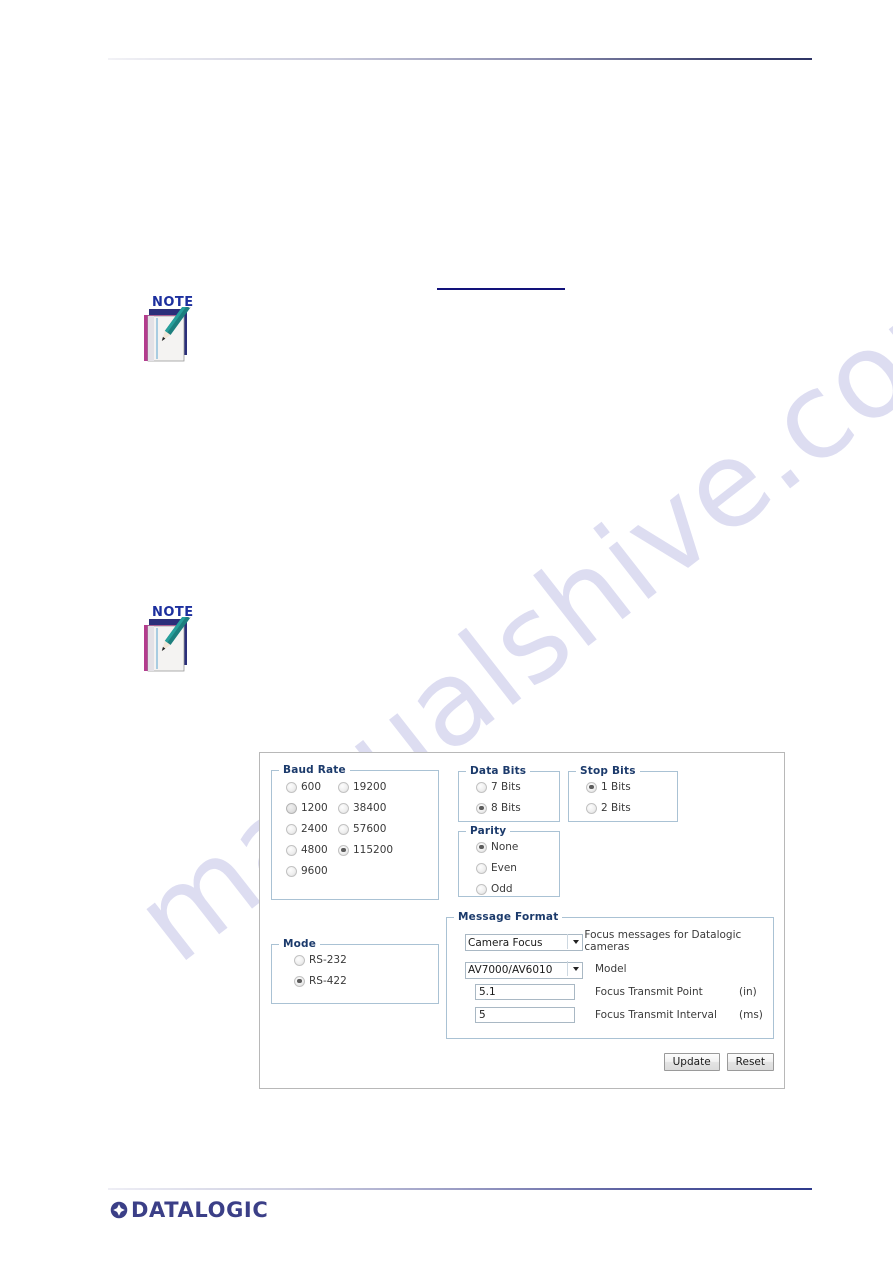 The image size is (893, 1263). I want to click on model-select-wrap: AV7000/AV6010, so click(524, 969).